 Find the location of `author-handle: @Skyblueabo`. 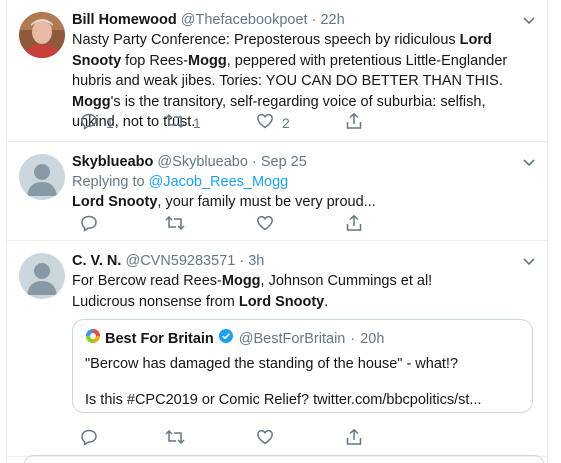

author-handle: @Skyblueabo is located at coordinates (202, 162).